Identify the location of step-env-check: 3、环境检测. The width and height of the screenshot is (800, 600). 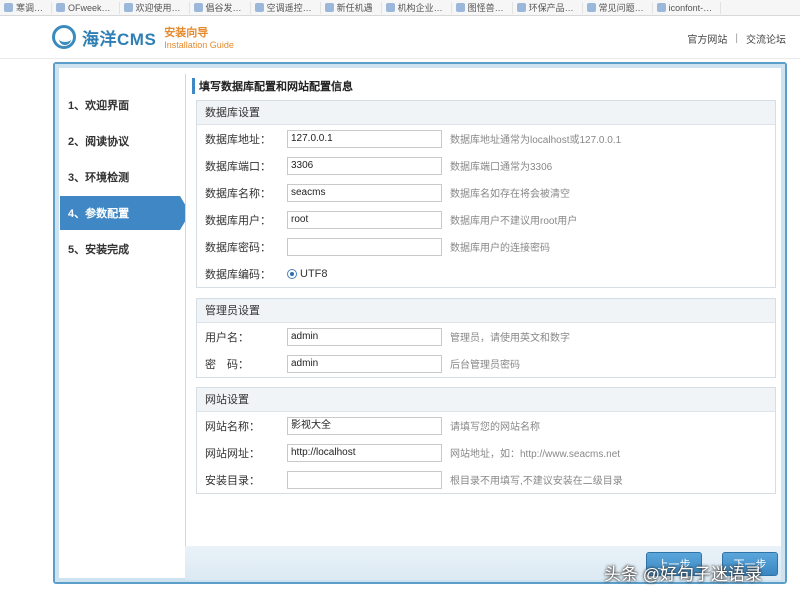
(99, 178).